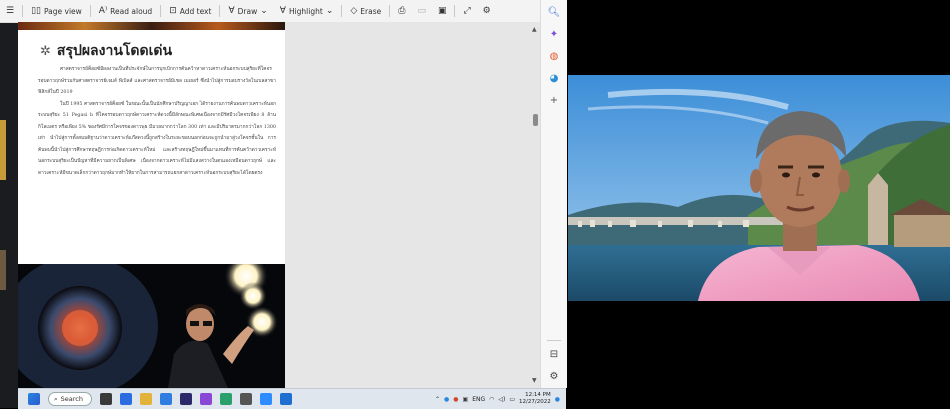  What do you see at coordinates (535, 205) in the screenshot?
I see `vertical-scrollbar: ▲ ▼` at bounding box center [535, 205].